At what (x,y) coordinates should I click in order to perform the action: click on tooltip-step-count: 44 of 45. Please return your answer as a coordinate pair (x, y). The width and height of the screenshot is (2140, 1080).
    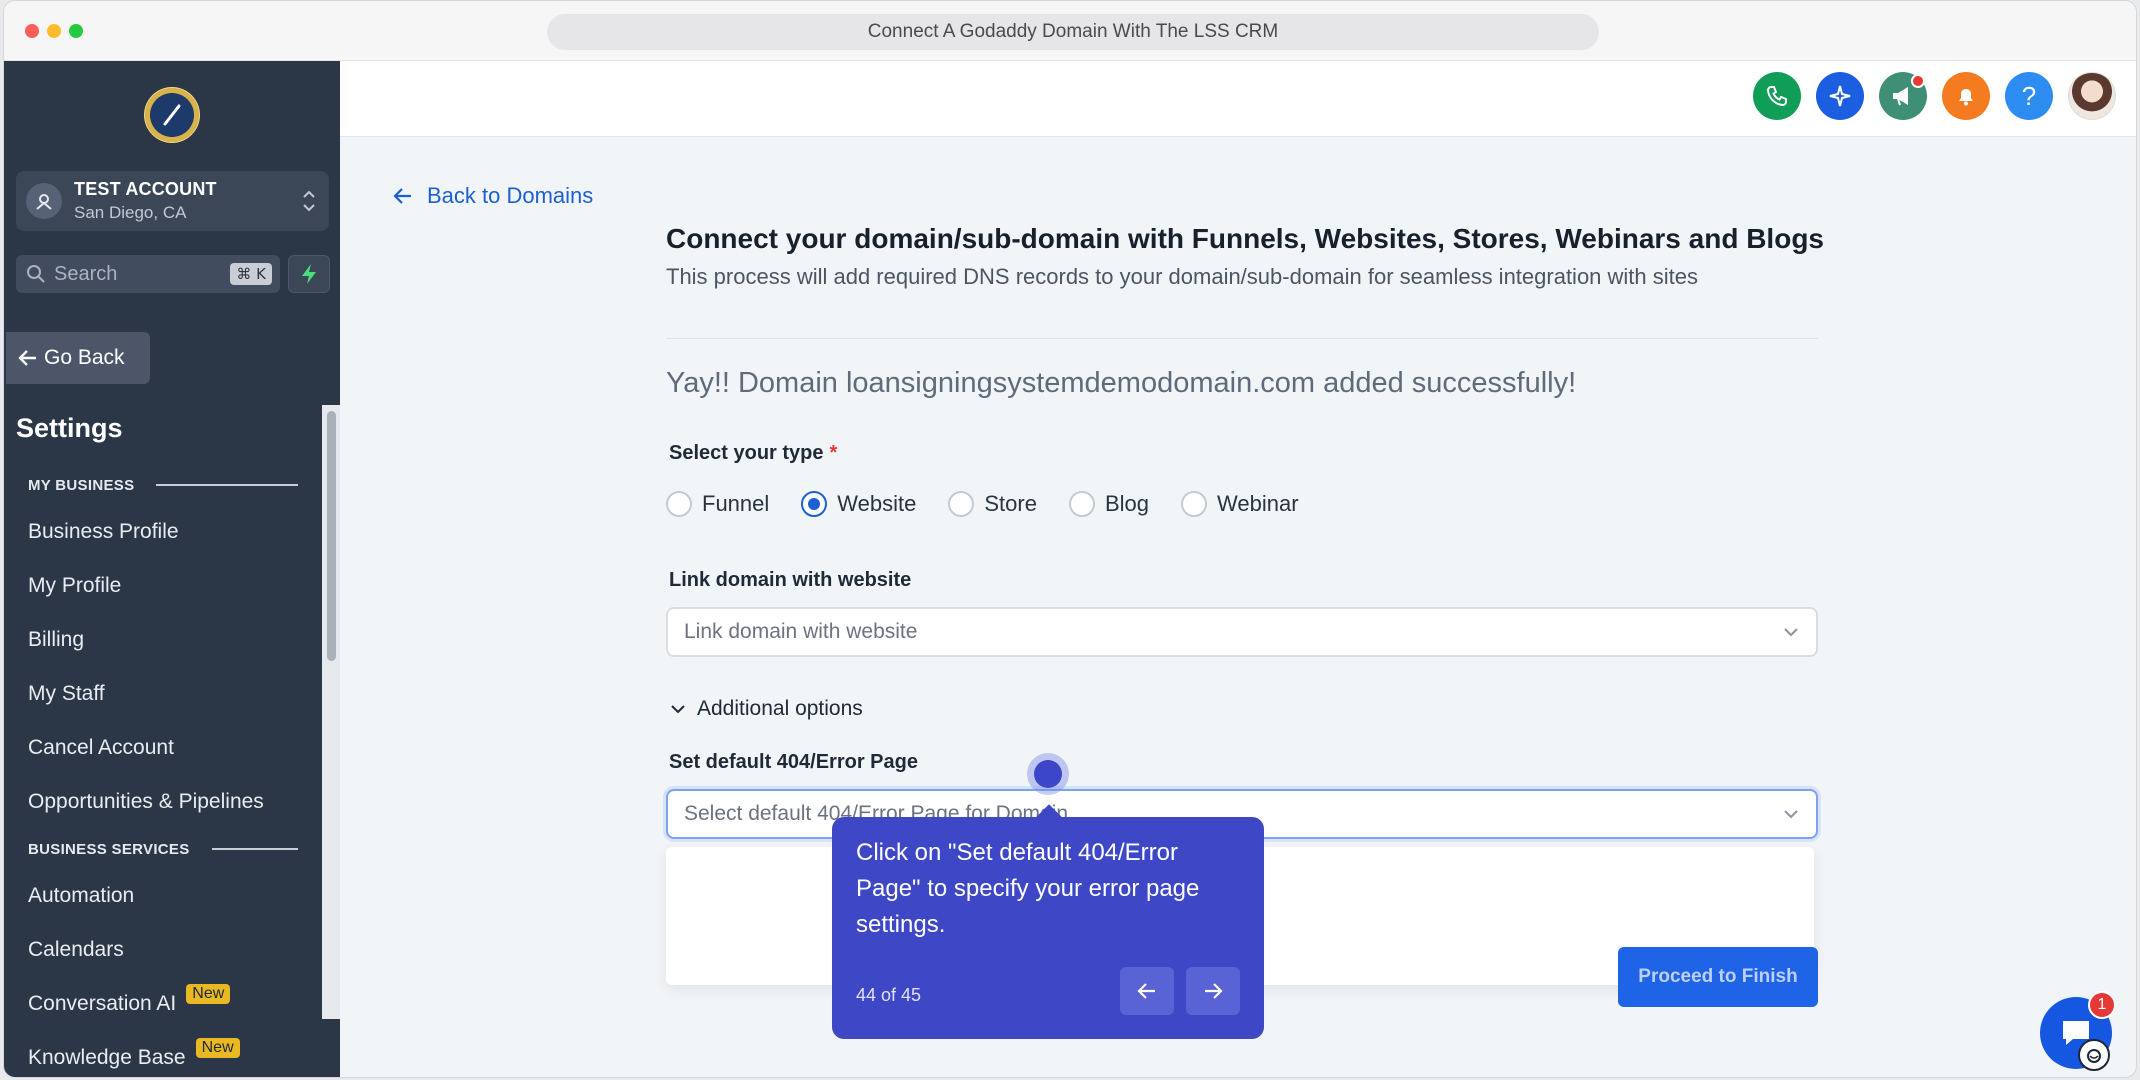
    Looking at the image, I should click on (889, 995).